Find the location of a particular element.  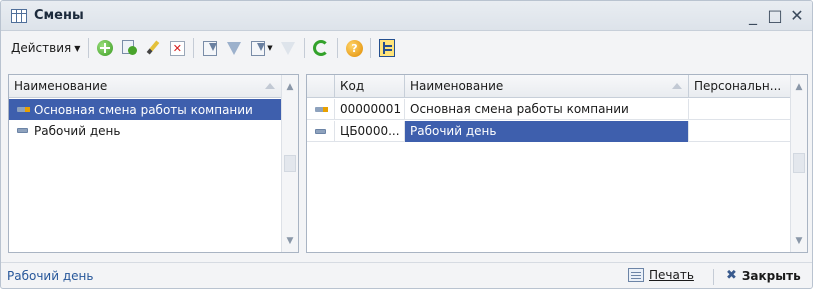

column-header-icon is located at coordinates (321, 86).